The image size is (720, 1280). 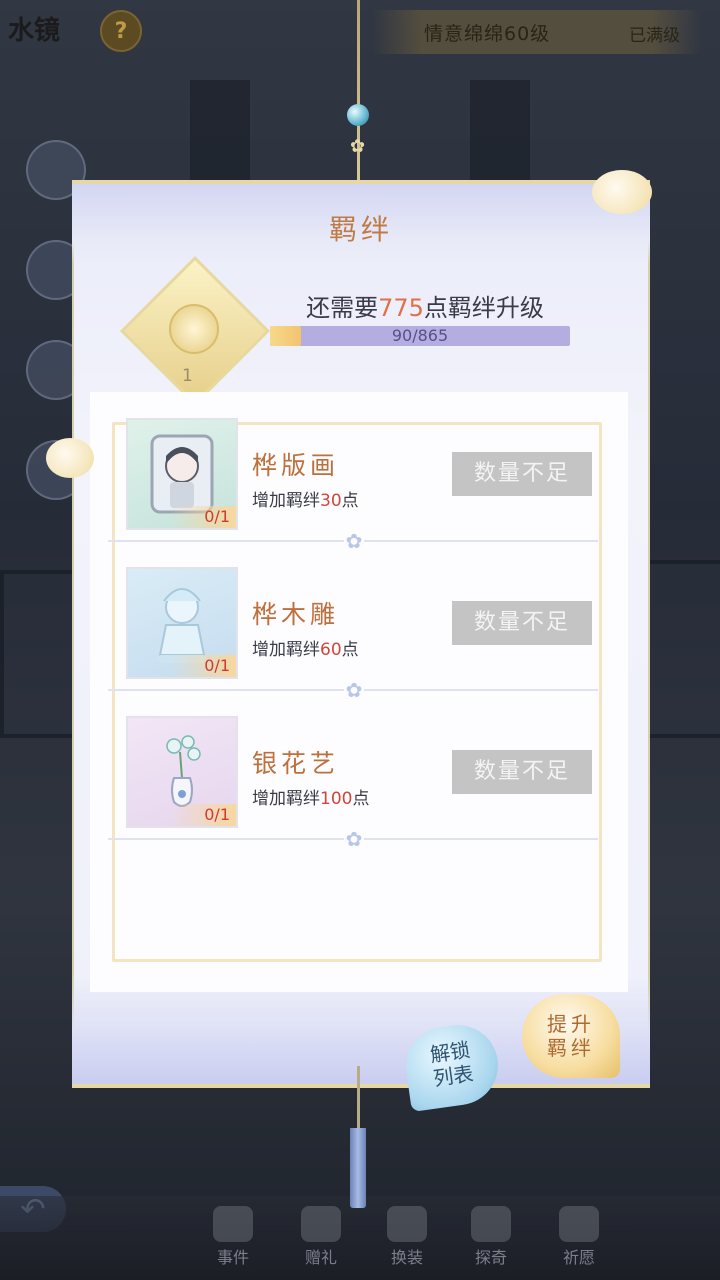 What do you see at coordinates (187, 376) in the screenshot?
I see `emblem-level: 1` at bounding box center [187, 376].